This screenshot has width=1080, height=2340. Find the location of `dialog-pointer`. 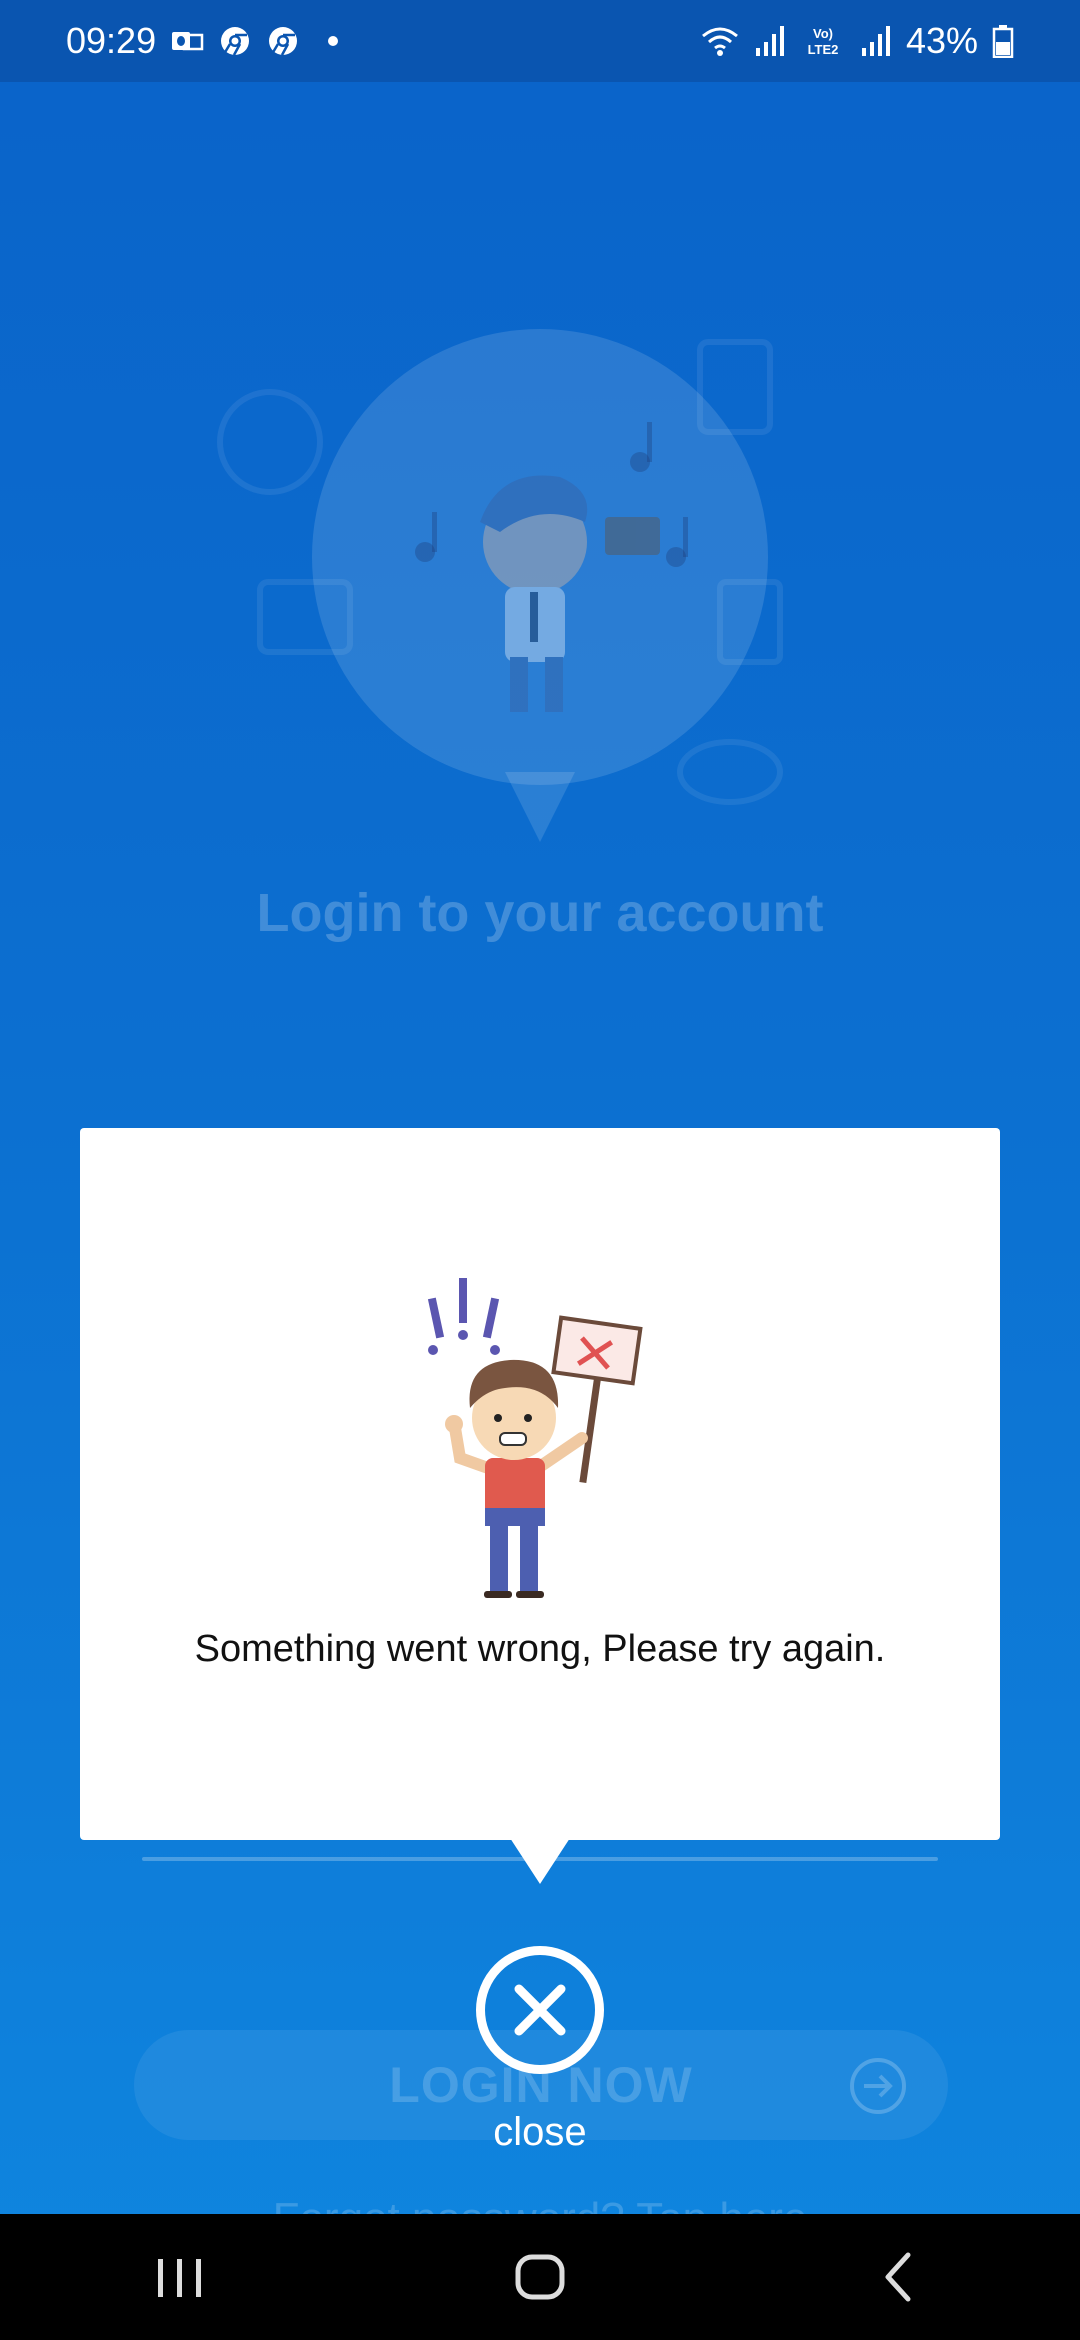

dialog-pointer is located at coordinates (540, 1861).